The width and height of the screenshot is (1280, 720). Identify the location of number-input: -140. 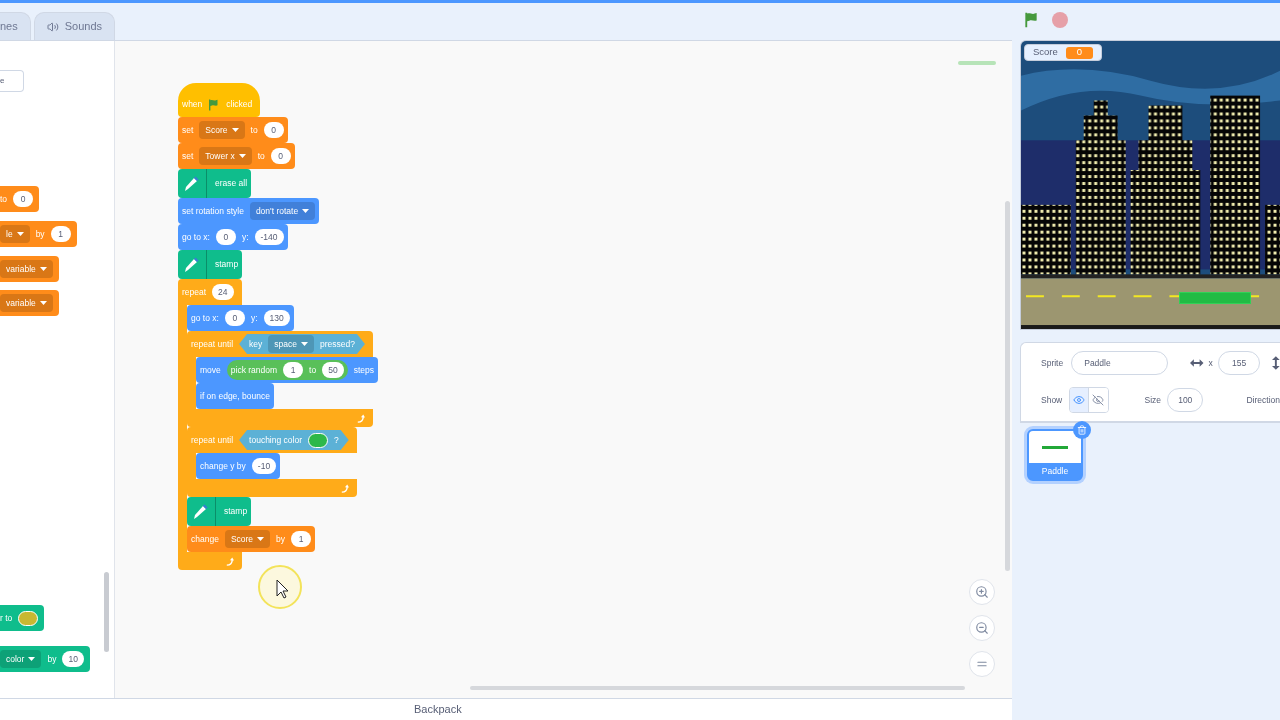
(269, 237).